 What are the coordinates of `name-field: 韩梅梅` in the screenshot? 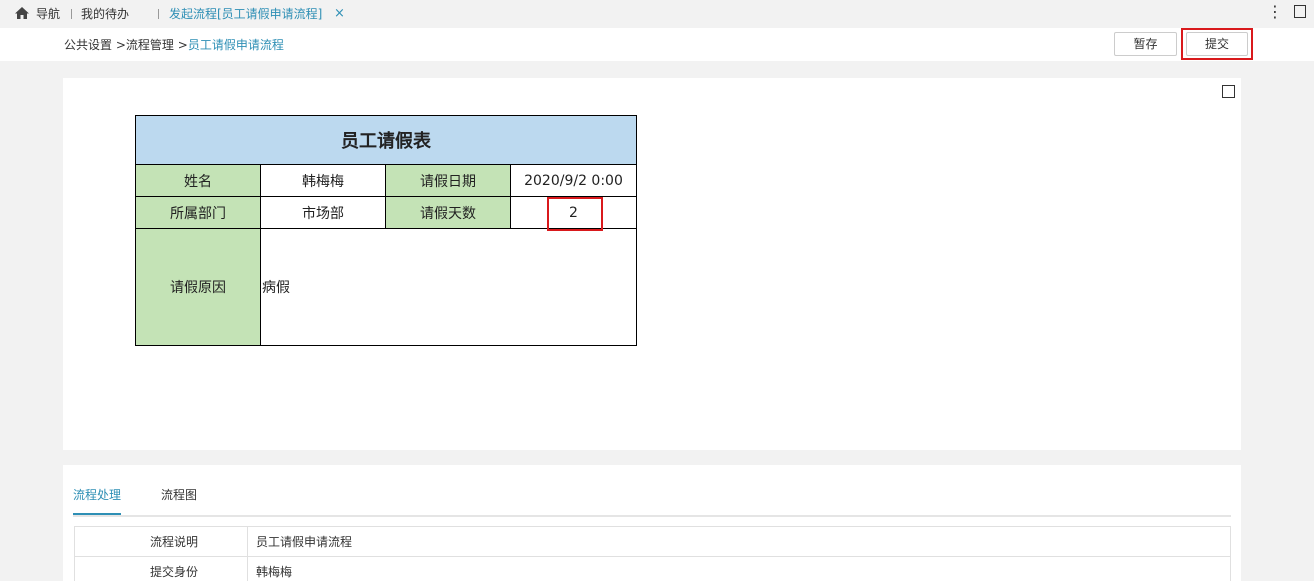 It's located at (323, 180).